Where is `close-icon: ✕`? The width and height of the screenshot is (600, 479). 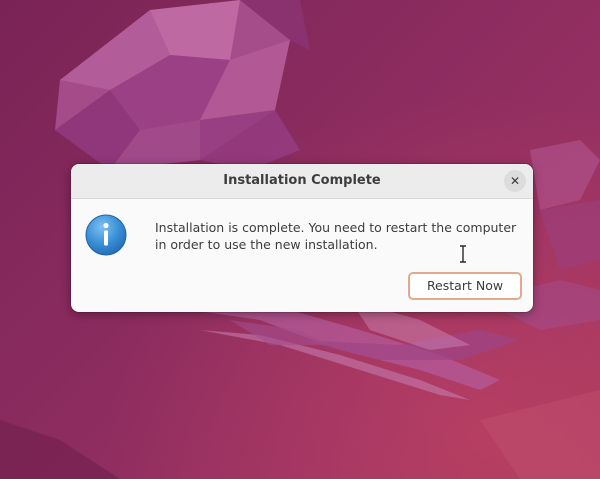
close-icon: ✕ is located at coordinates (515, 181).